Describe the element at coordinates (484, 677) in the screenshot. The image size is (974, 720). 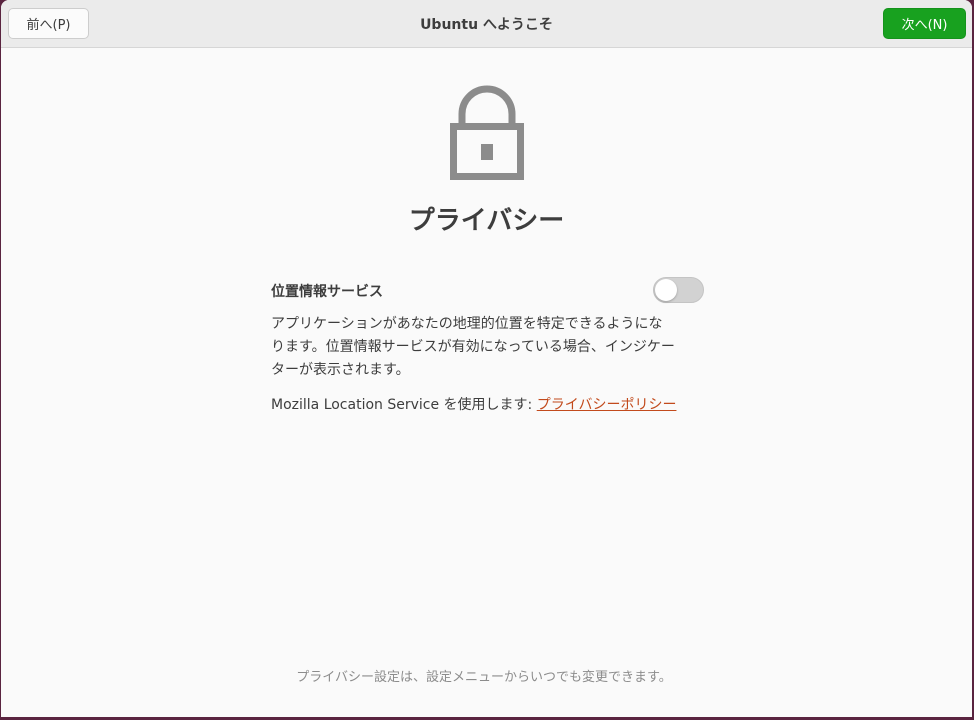
I see `footer-note: プライバシー設定は、設定メニューからいつでも変更できます。` at that location.